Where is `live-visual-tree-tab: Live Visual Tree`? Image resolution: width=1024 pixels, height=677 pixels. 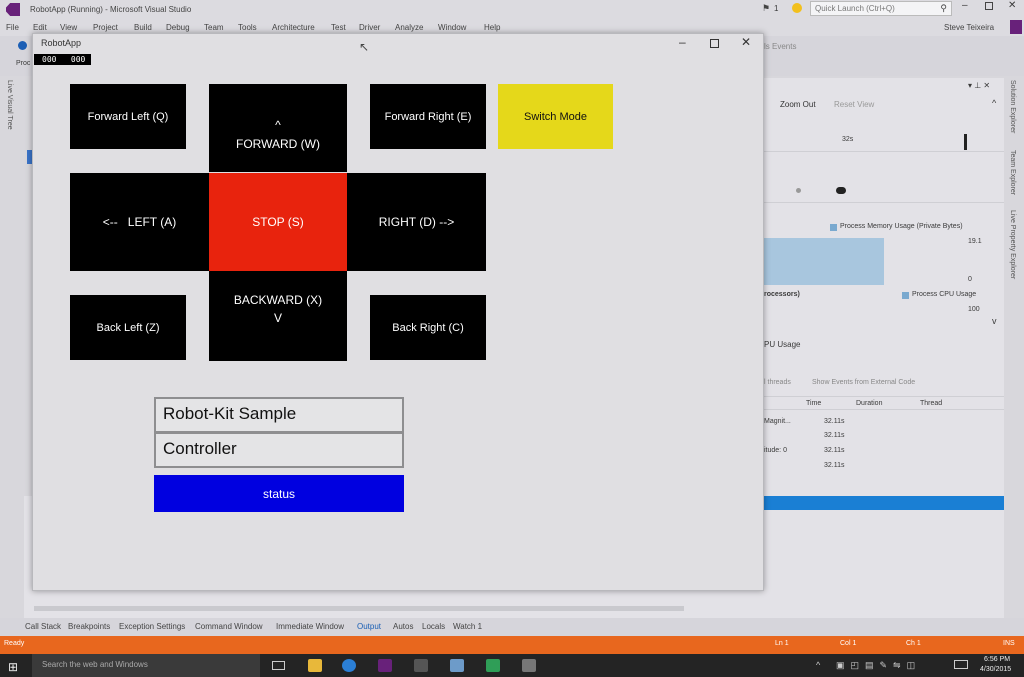 live-visual-tree-tab: Live Visual Tree is located at coordinates (9, 105).